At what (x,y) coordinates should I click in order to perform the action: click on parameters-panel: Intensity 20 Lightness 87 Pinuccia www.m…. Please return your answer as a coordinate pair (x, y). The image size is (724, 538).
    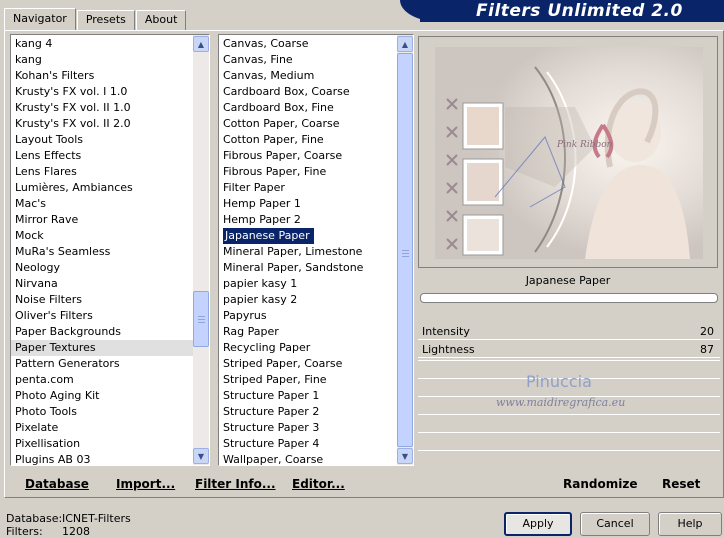
    Looking at the image, I should click on (569, 395).